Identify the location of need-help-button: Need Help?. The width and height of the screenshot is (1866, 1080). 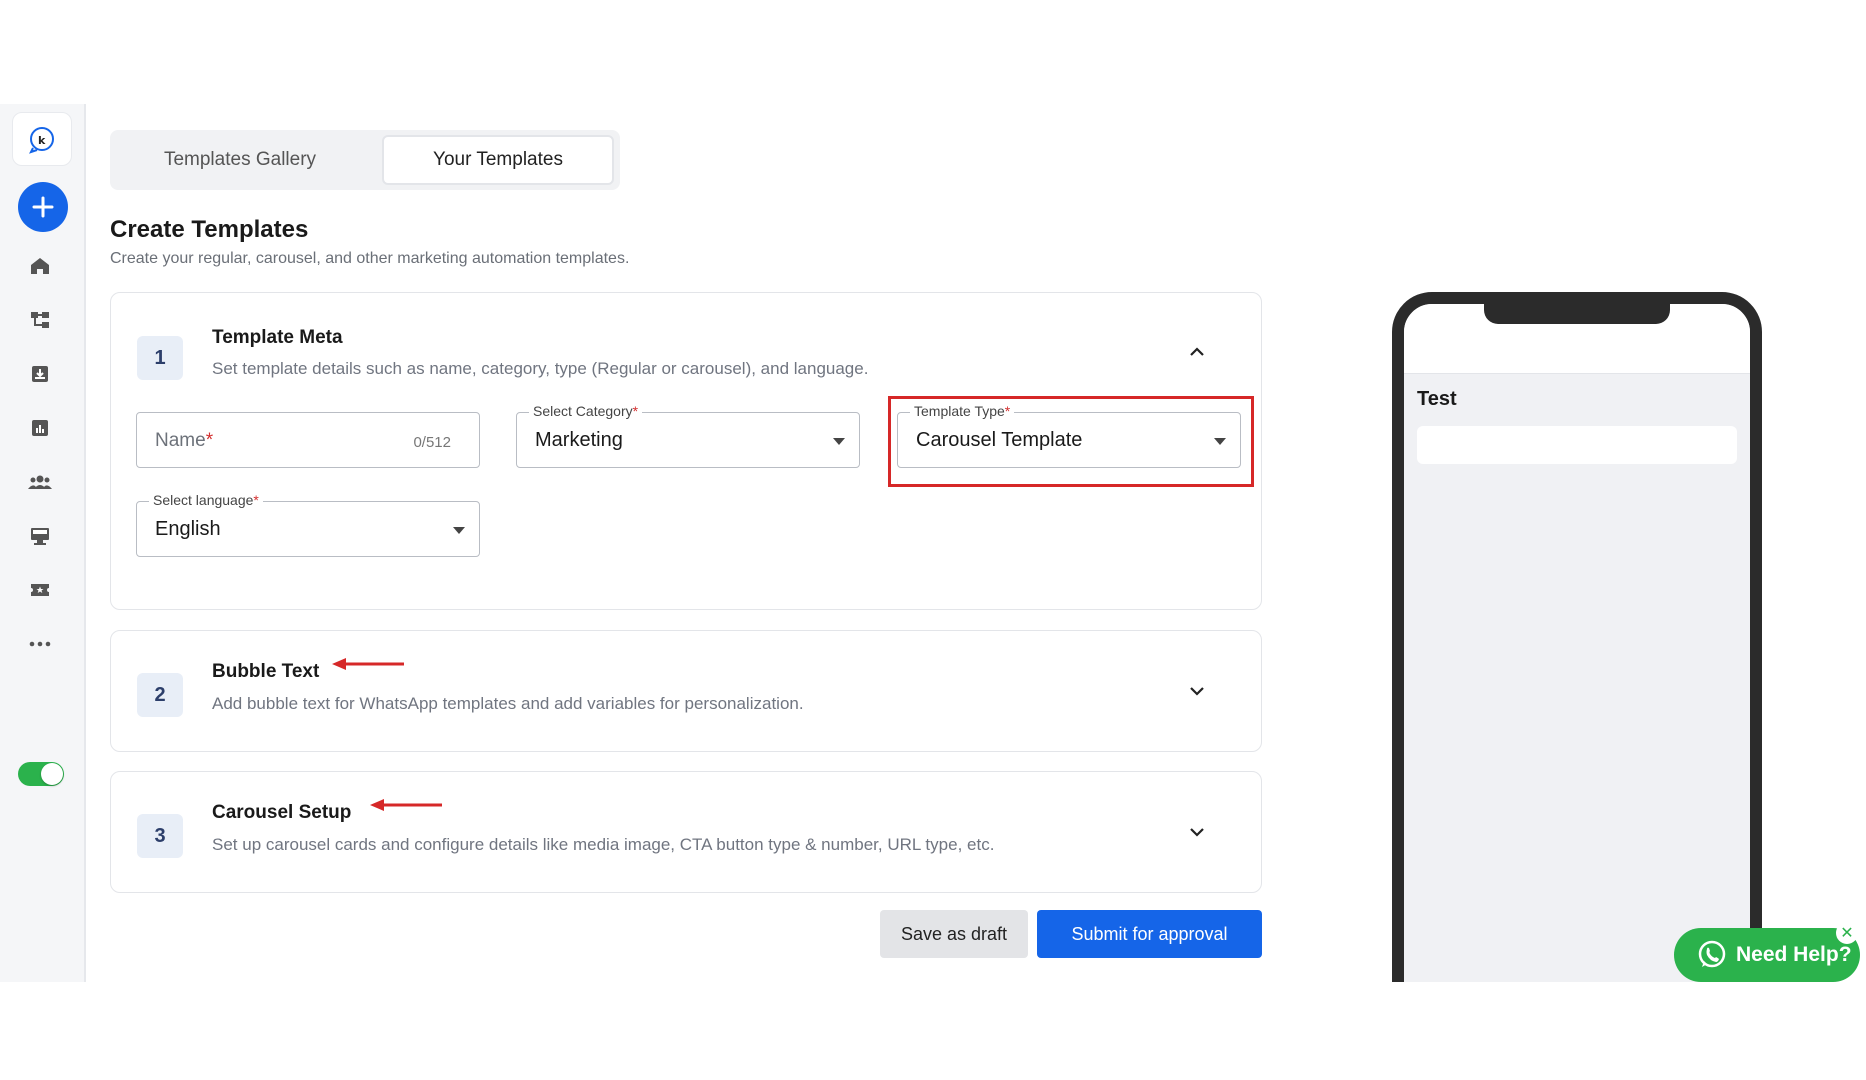
(1767, 955).